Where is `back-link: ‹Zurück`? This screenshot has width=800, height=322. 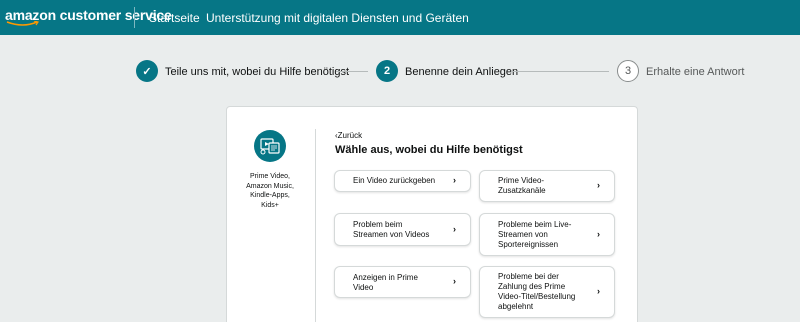
back-link: ‹Zurück is located at coordinates (348, 135).